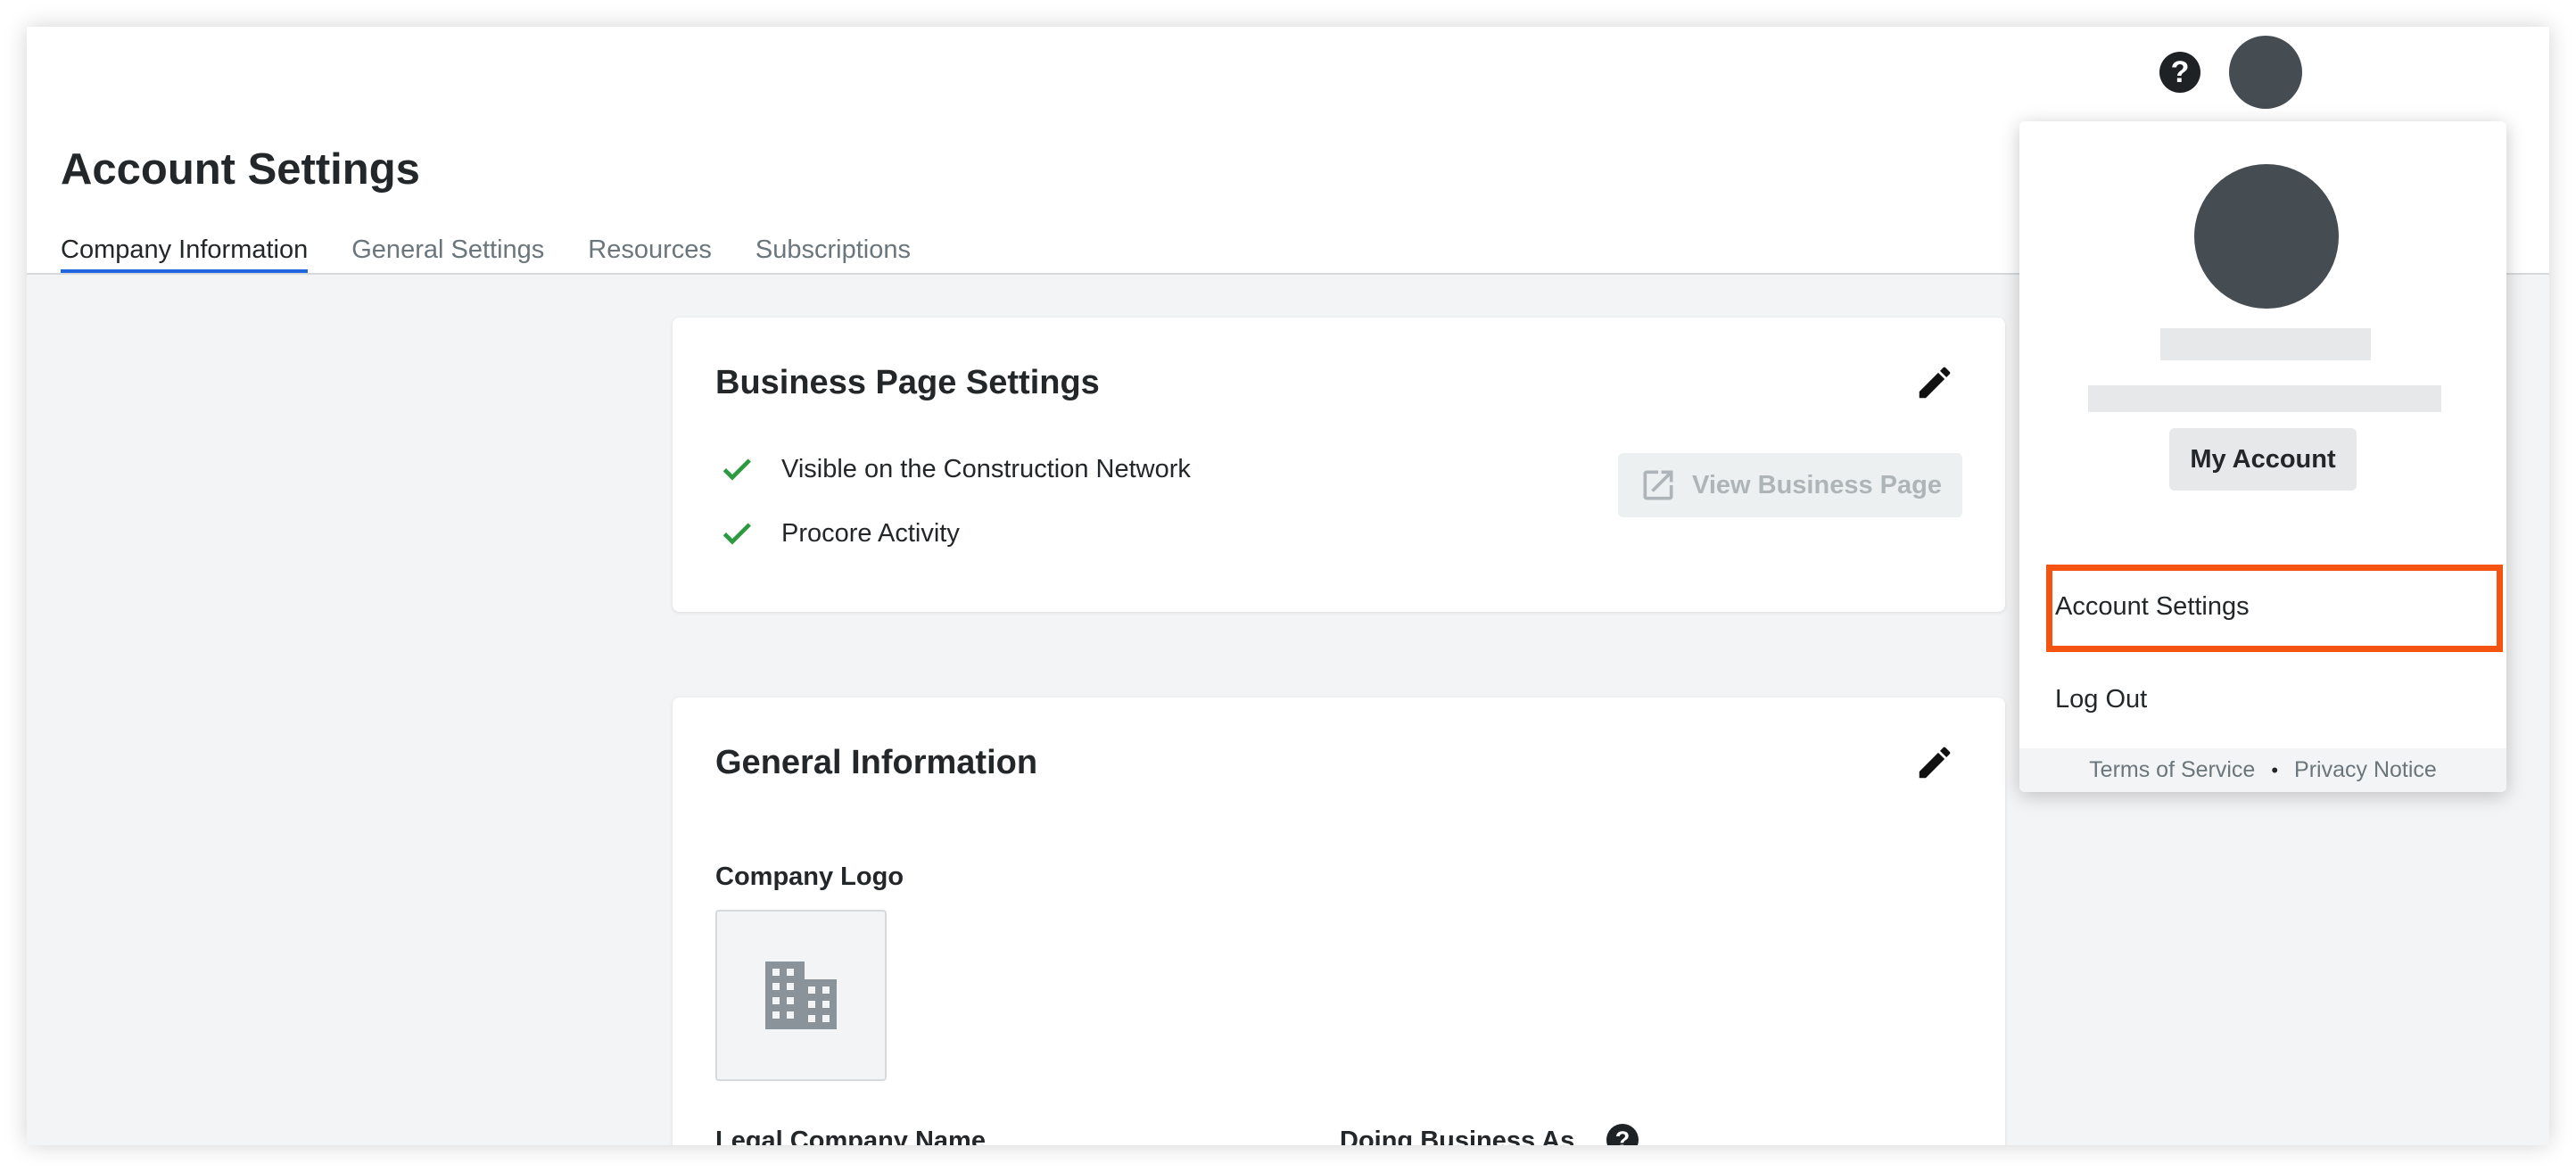 The width and height of the screenshot is (2576, 1172). Describe the element at coordinates (448, 254) in the screenshot. I see `tab-general-settings: General Settings` at that location.